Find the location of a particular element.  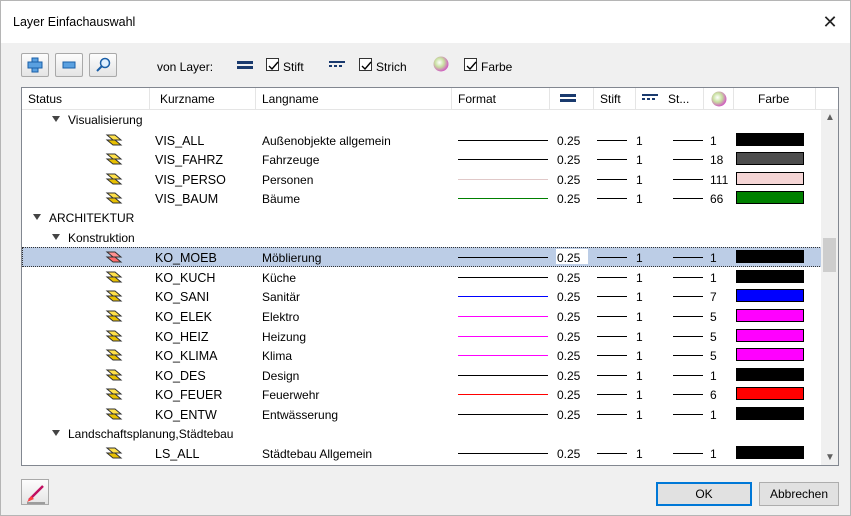

cancel-button: Abbrechen is located at coordinates (799, 494).